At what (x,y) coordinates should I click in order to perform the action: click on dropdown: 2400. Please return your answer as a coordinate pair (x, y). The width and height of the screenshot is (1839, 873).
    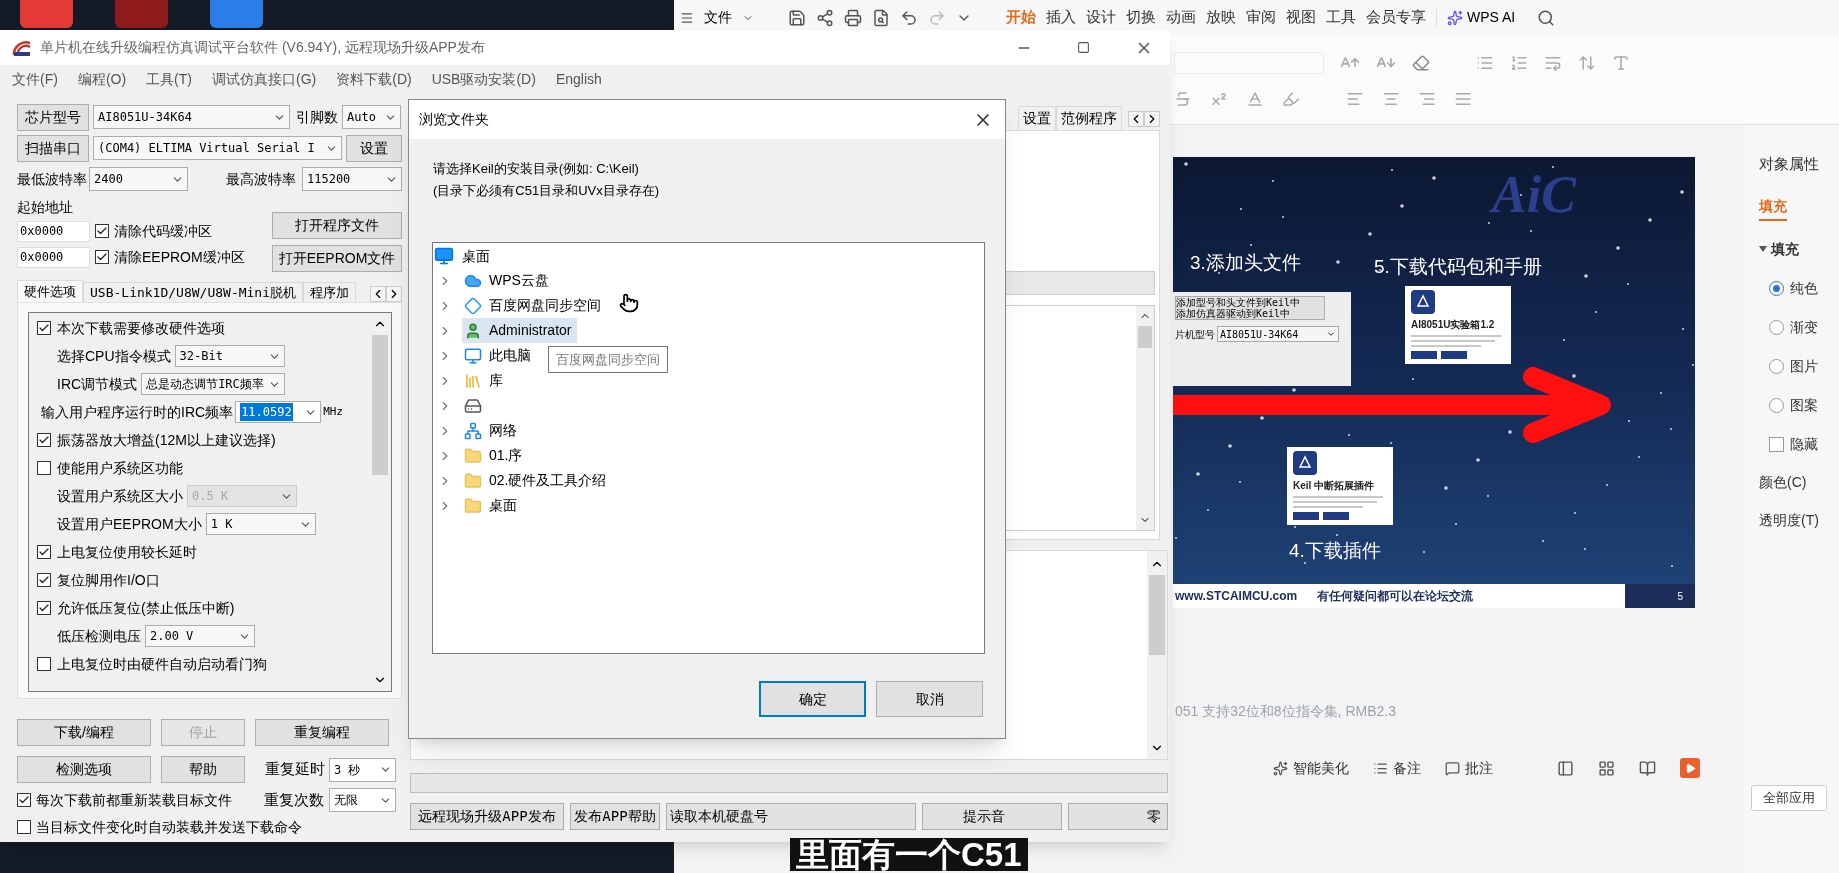
    Looking at the image, I should click on (138, 179).